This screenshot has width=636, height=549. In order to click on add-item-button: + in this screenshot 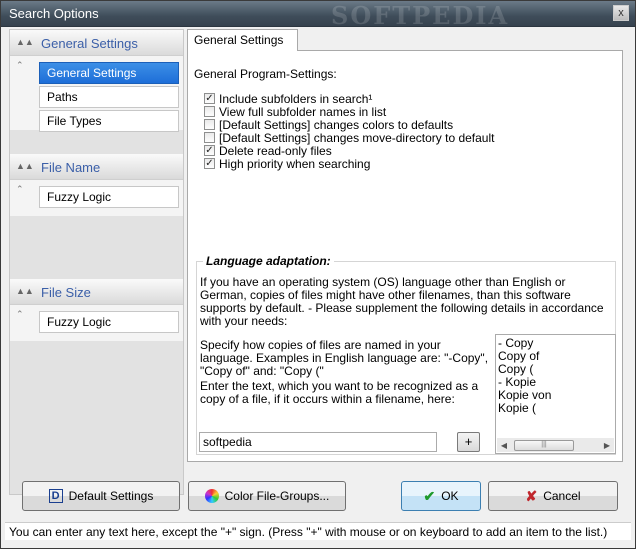, I will do `click(468, 442)`.